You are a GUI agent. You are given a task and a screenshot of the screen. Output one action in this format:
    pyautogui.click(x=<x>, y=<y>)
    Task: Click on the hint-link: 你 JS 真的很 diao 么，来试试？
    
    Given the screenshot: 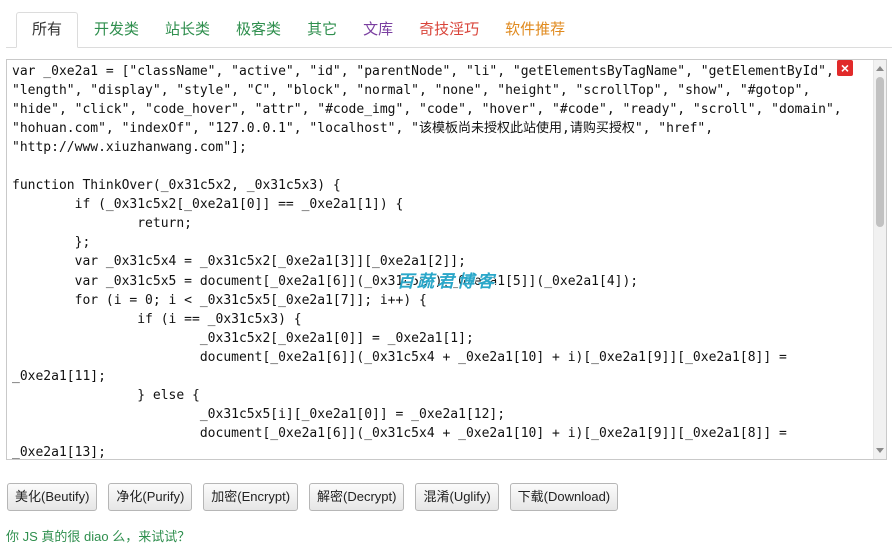 What is the action you would take?
    pyautogui.click(x=98, y=535)
    